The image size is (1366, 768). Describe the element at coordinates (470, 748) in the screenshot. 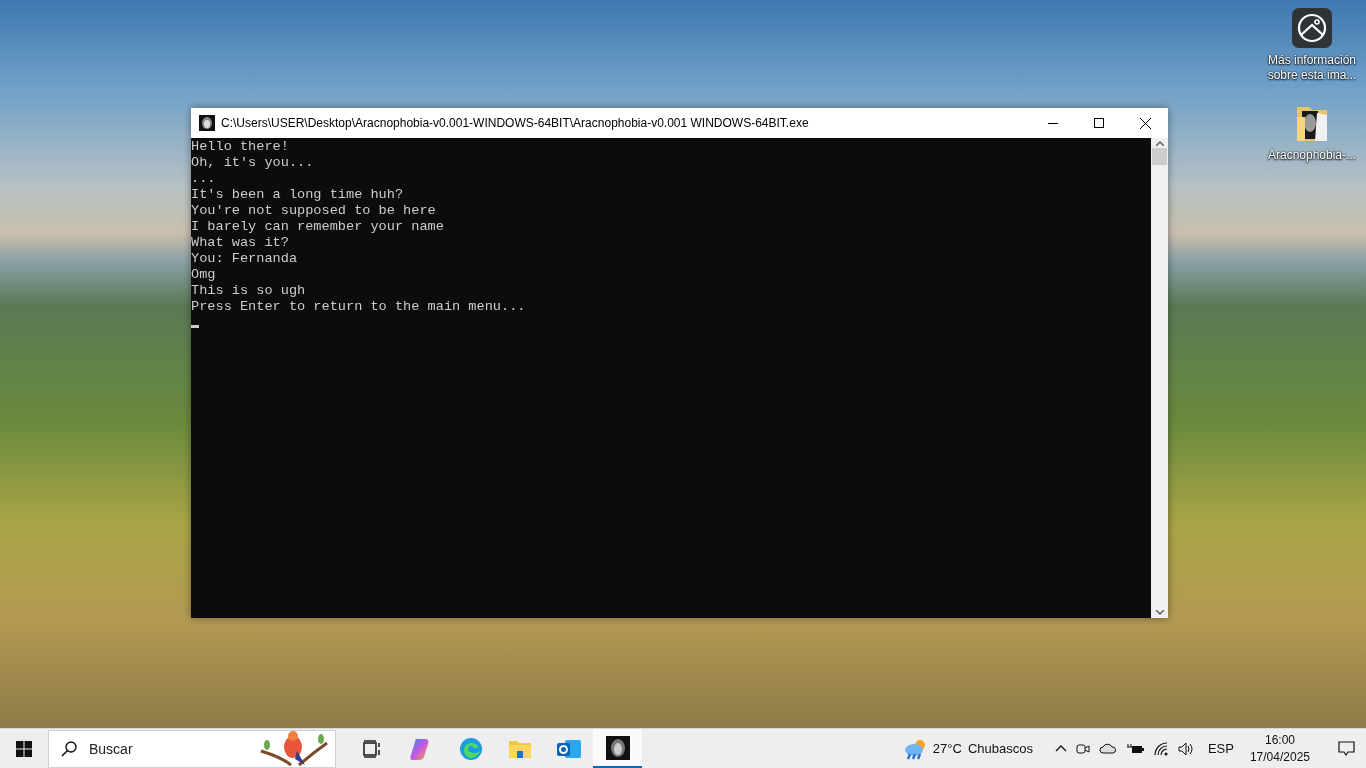

I see `browser-icon` at that location.